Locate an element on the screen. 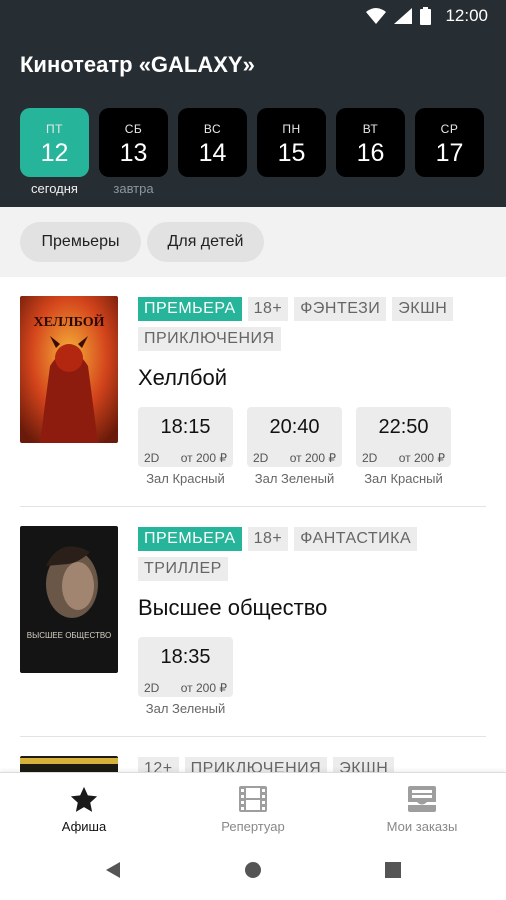 The image size is (506, 900). date-item-15: ПН 15 is located at coordinates (291, 142).